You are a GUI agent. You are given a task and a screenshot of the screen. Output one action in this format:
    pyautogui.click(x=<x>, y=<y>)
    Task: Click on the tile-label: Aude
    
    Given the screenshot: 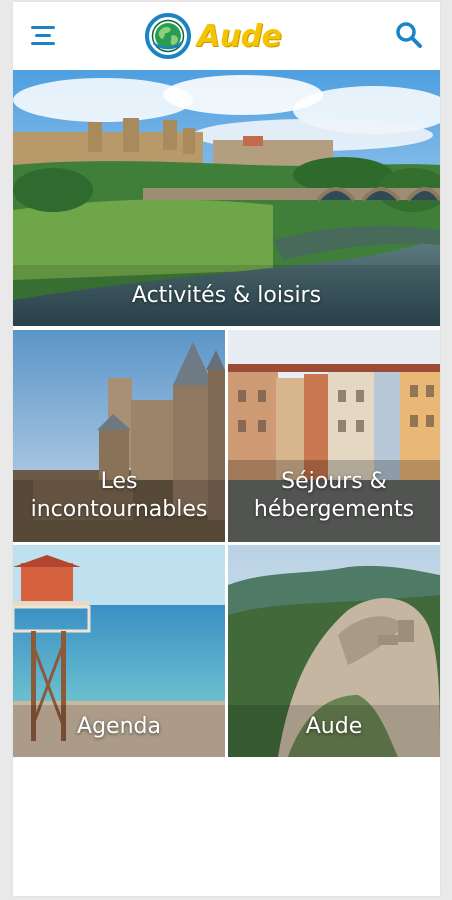 What is the action you would take?
    pyautogui.click(x=334, y=726)
    